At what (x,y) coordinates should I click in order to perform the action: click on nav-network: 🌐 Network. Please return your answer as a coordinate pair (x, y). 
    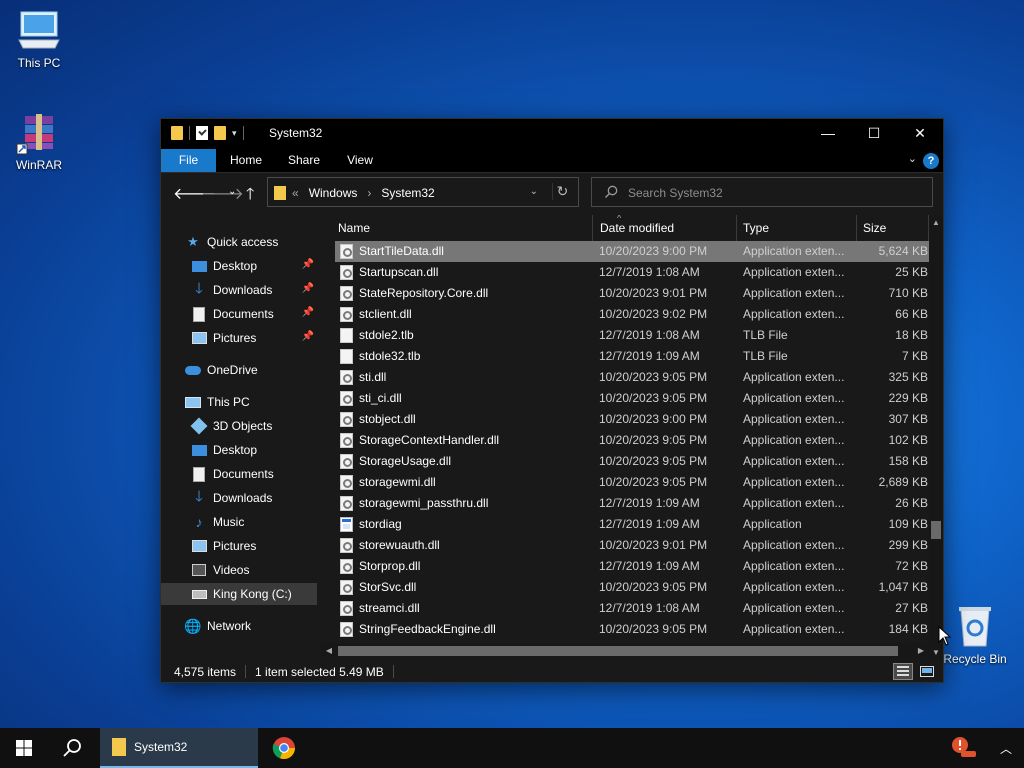
    Looking at the image, I should click on (249, 626).